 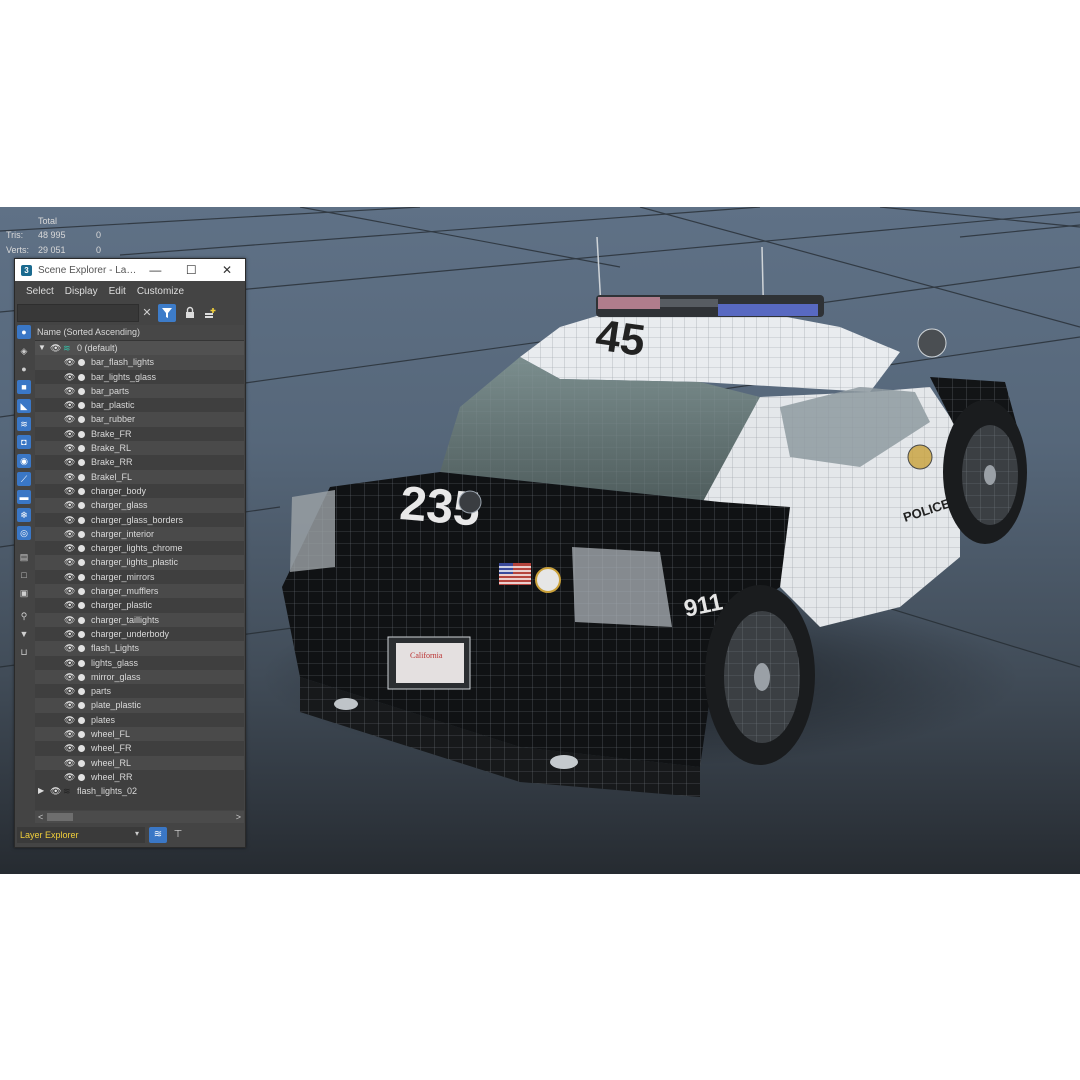 I want to click on filter-toggle-icon: ▼, so click(x=24, y=634).